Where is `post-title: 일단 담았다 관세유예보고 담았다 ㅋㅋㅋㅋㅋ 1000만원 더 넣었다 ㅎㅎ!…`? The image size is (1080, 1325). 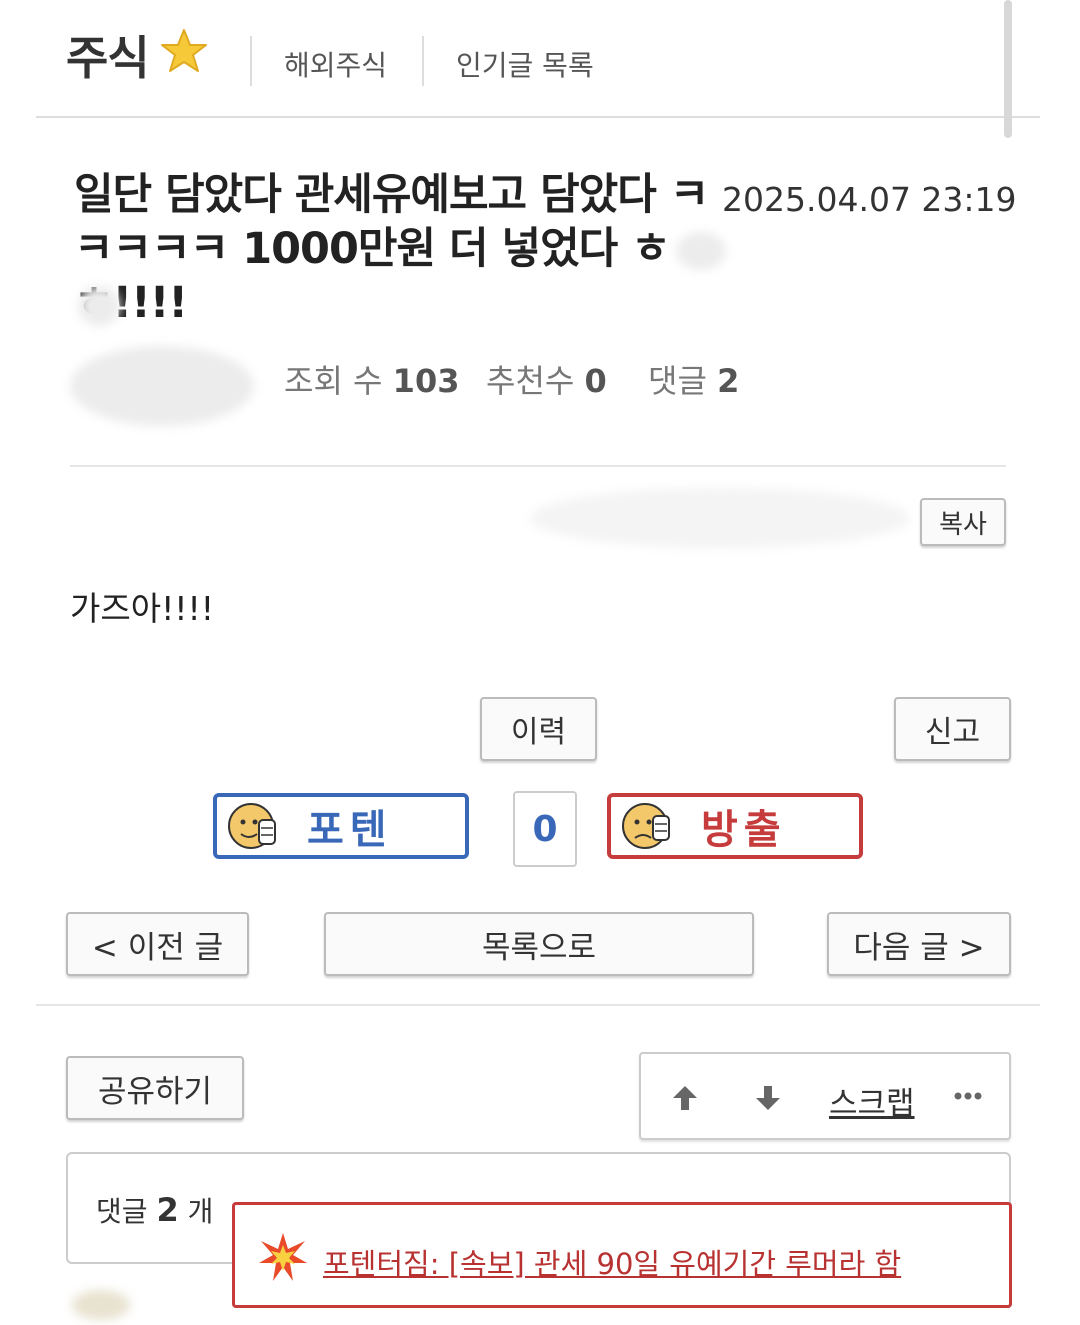
post-title: 일단 담았다 관세유예보고 담았다 ㅋㅋㅋㅋㅋ 1000만원 더 넣었다 ㅎㅎ!… is located at coordinates (391, 249).